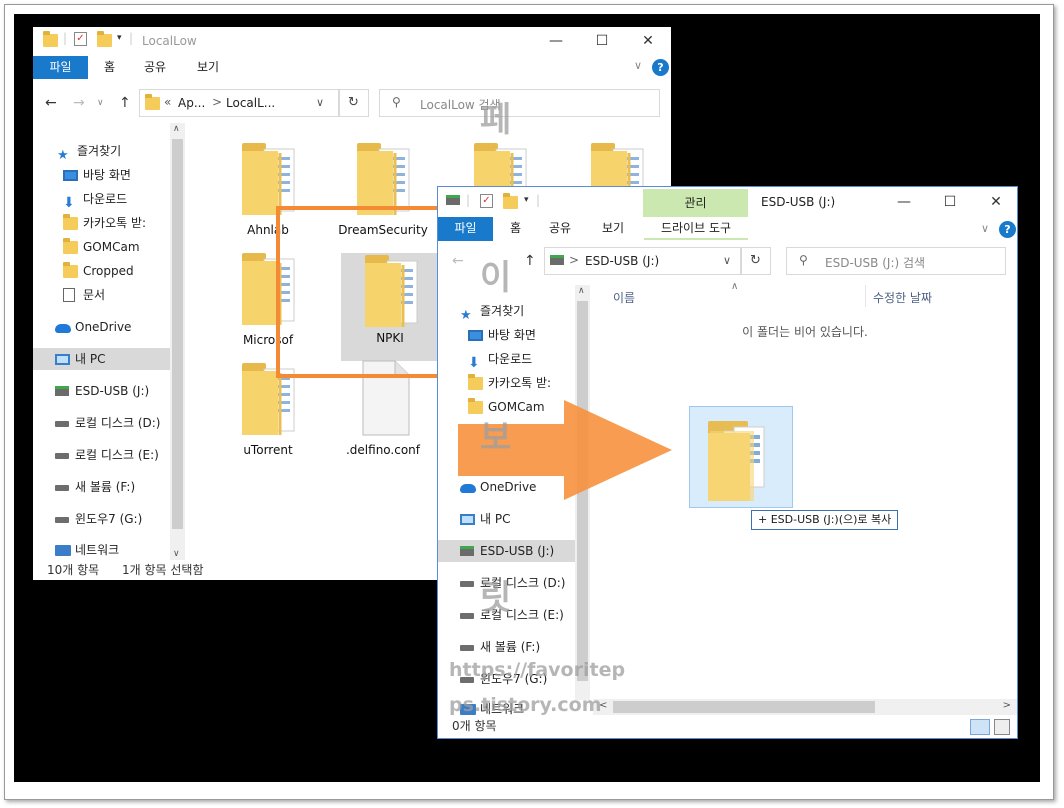 The height and width of the screenshot is (808, 1064). I want to click on nav-item-label: GOMCam, so click(111, 247).